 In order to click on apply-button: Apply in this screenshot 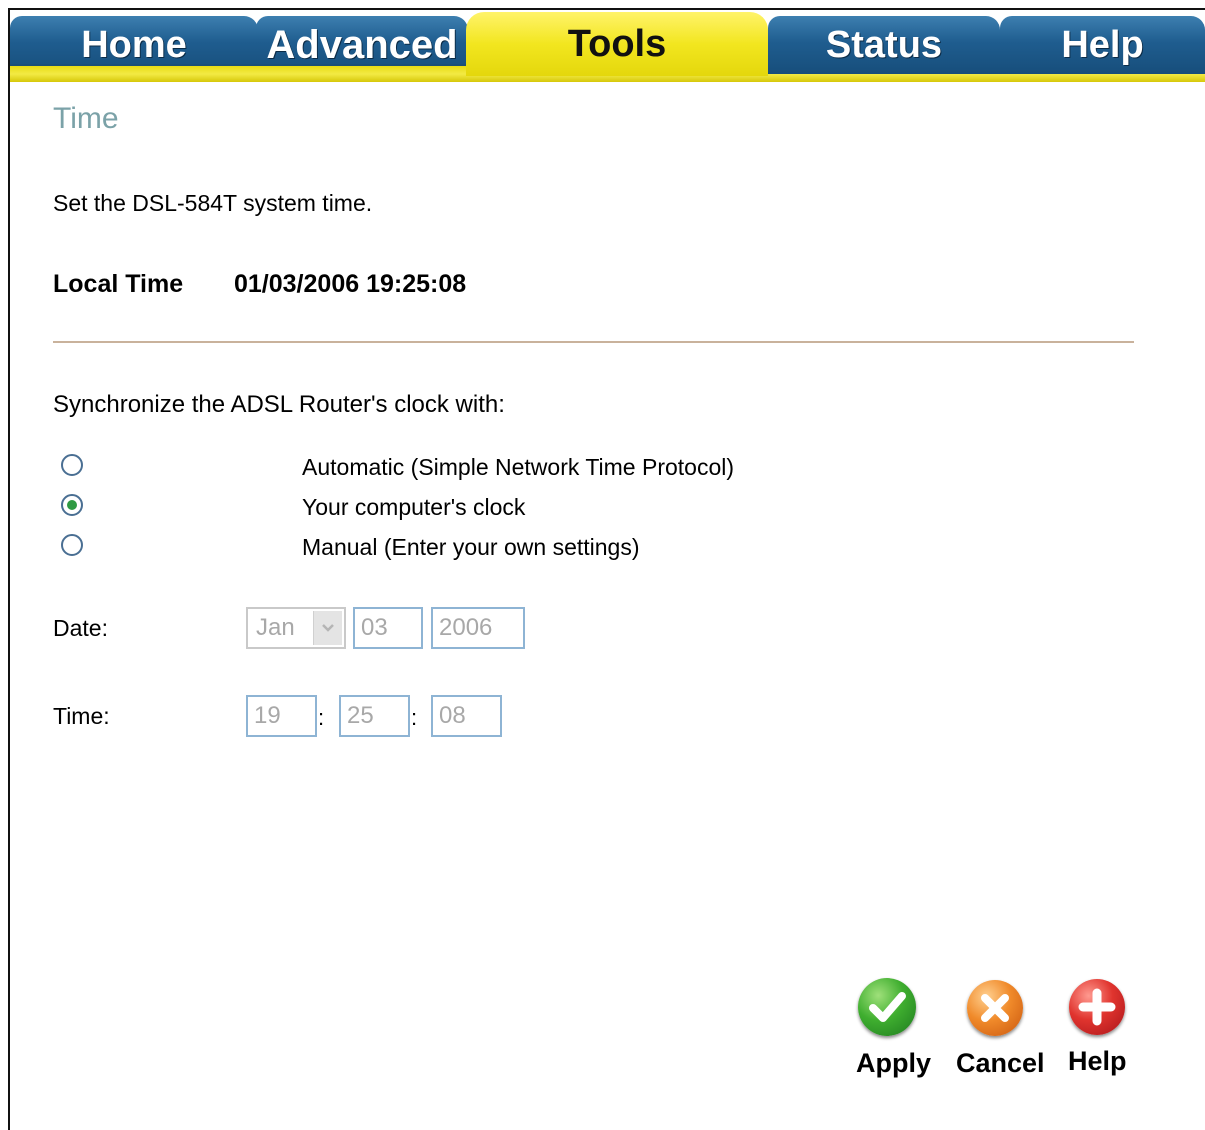, I will do `click(898, 1030)`.